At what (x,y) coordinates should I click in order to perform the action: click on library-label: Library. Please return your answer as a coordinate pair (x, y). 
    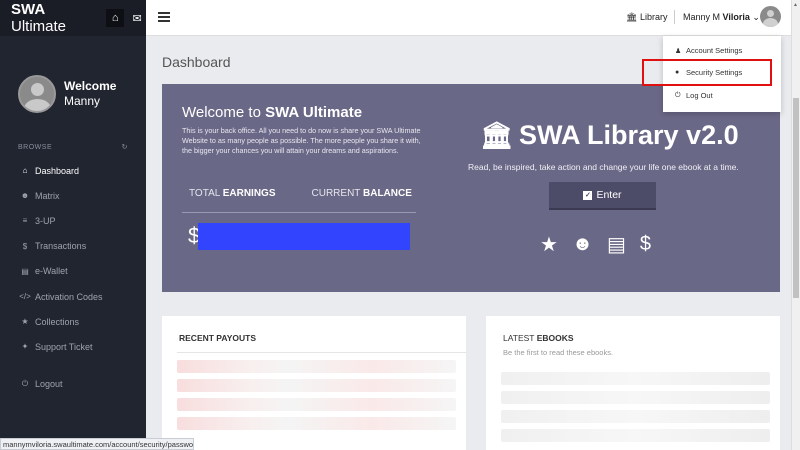
    Looking at the image, I should click on (653, 17).